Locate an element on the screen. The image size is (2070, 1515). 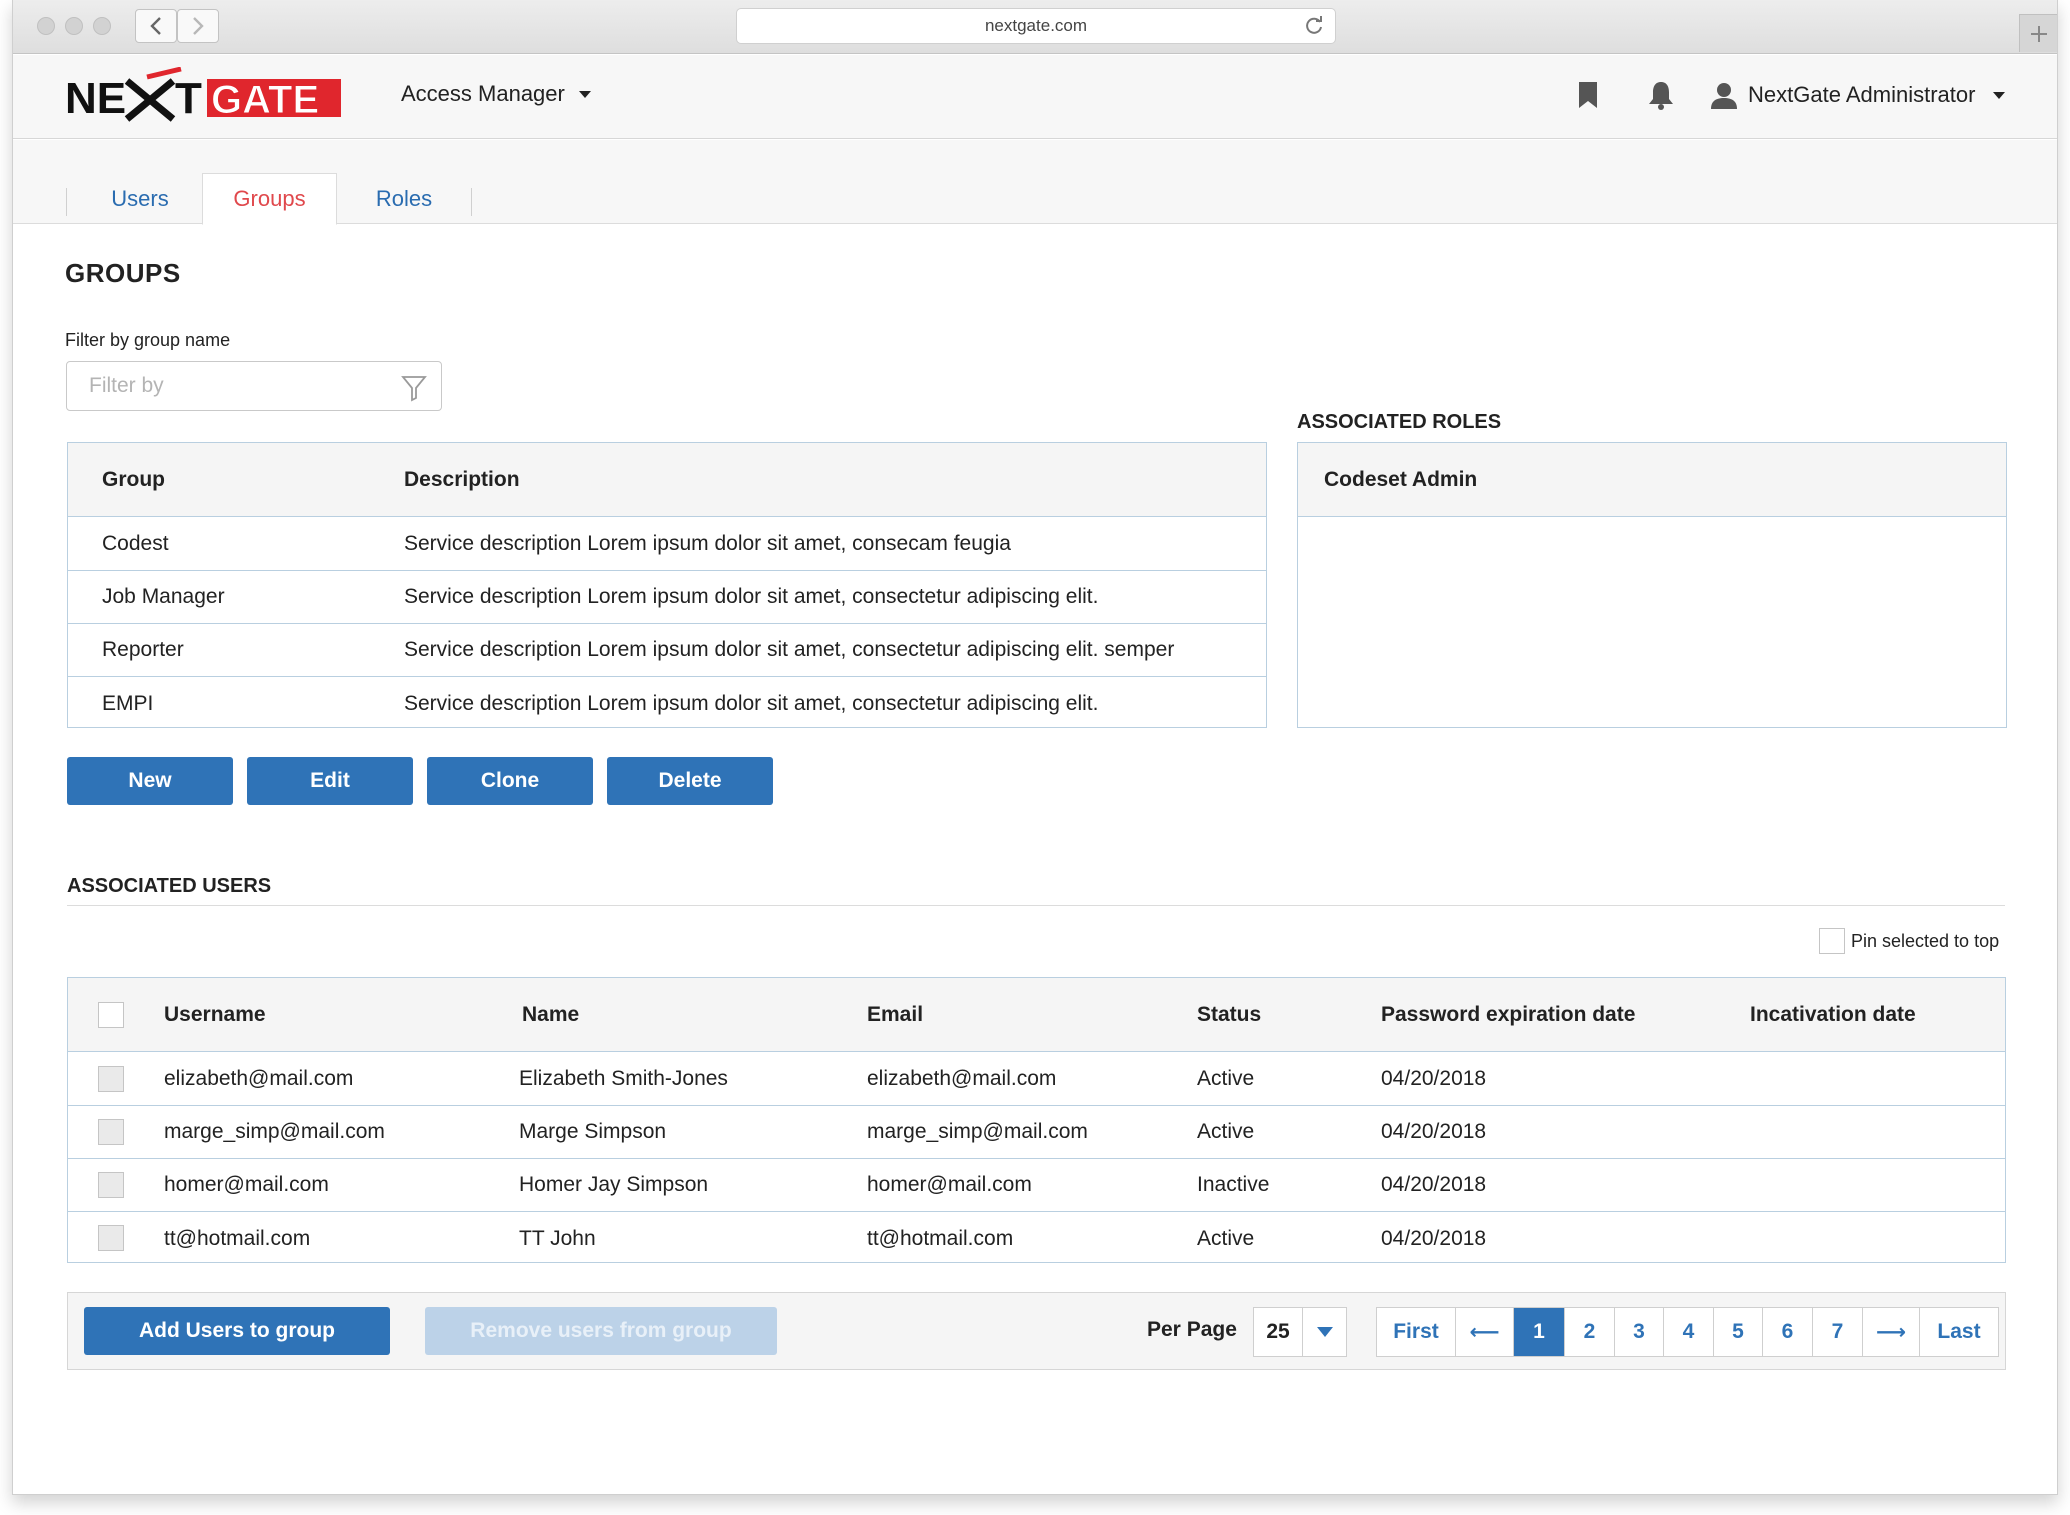
tab-roles: Roles is located at coordinates (404, 198).